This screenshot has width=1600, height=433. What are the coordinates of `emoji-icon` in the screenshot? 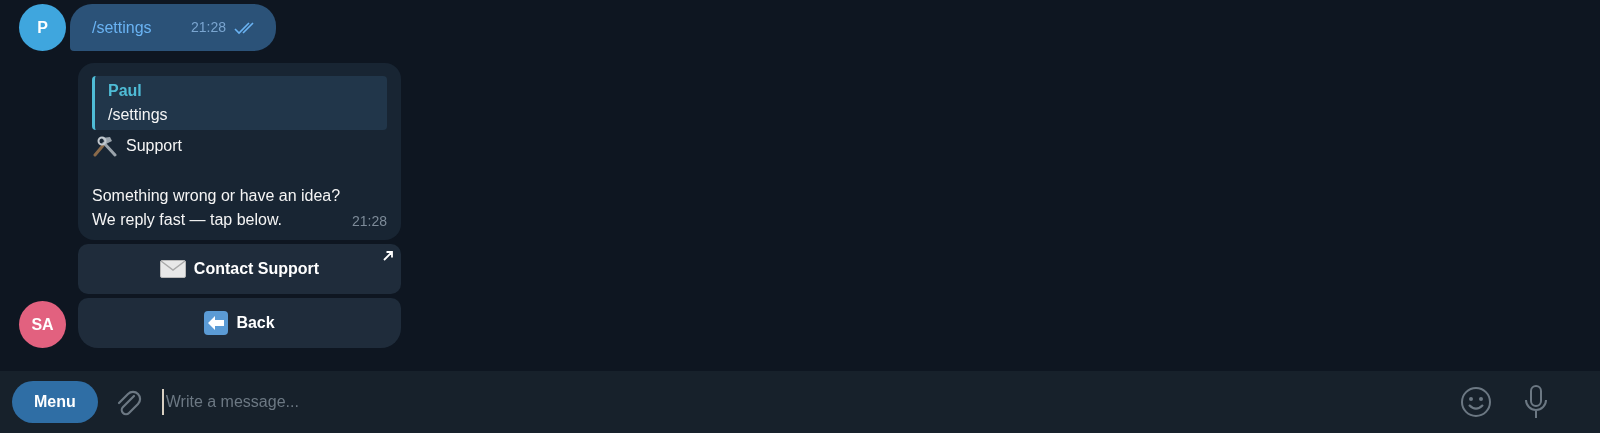 It's located at (1476, 402).